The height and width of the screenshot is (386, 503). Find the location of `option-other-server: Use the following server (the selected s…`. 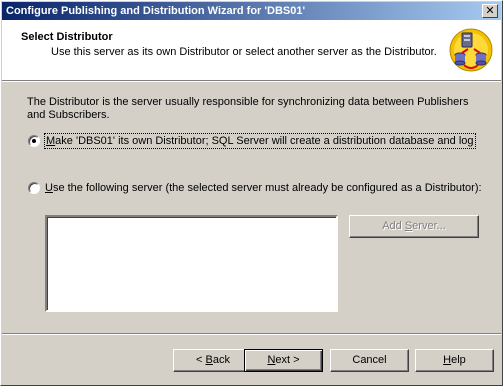

option-other-server: Use the following server (the selected s… is located at coordinates (255, 189).